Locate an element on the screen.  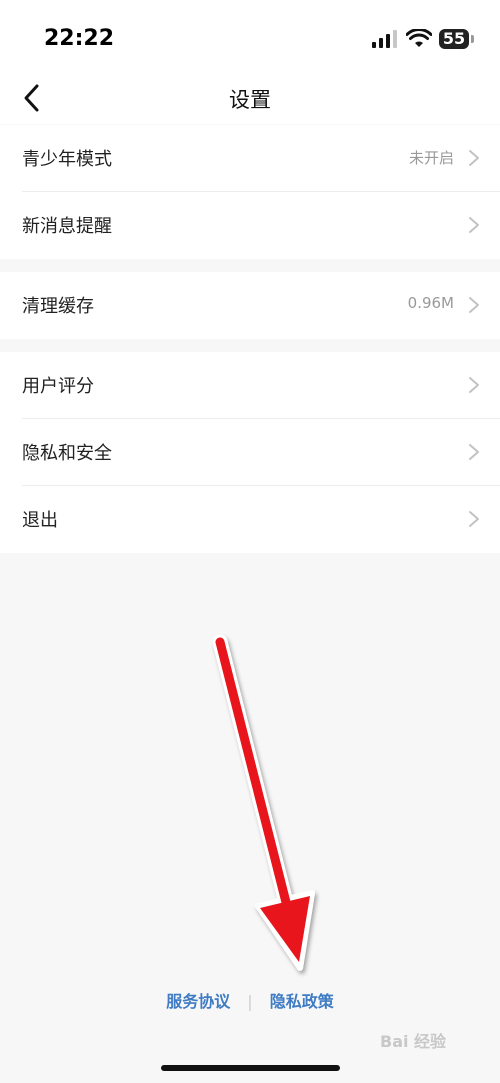
footer-links: 服务协议 | 隐私政策 is located at coordinates (250, 1000).